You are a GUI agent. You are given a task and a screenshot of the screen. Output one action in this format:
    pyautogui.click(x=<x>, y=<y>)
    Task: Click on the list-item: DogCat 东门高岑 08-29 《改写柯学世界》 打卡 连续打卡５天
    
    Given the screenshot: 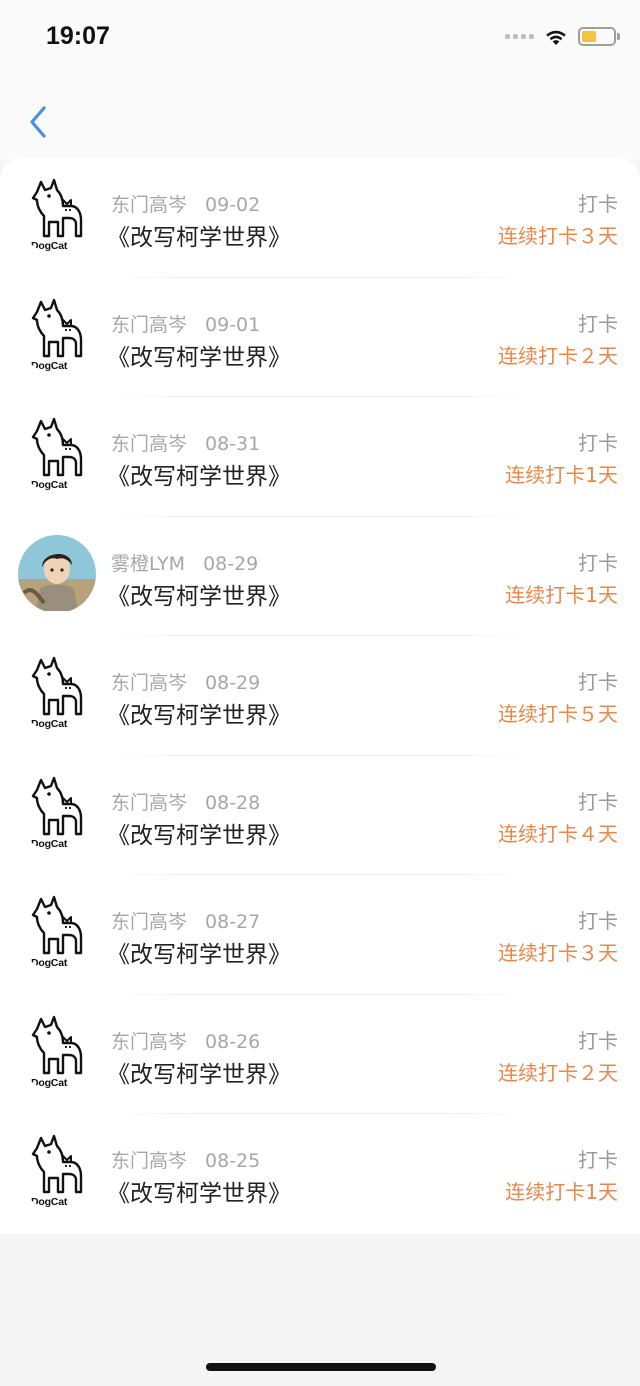 What is the action you would take?
    pyautogui.click(x=320, y=696)
    